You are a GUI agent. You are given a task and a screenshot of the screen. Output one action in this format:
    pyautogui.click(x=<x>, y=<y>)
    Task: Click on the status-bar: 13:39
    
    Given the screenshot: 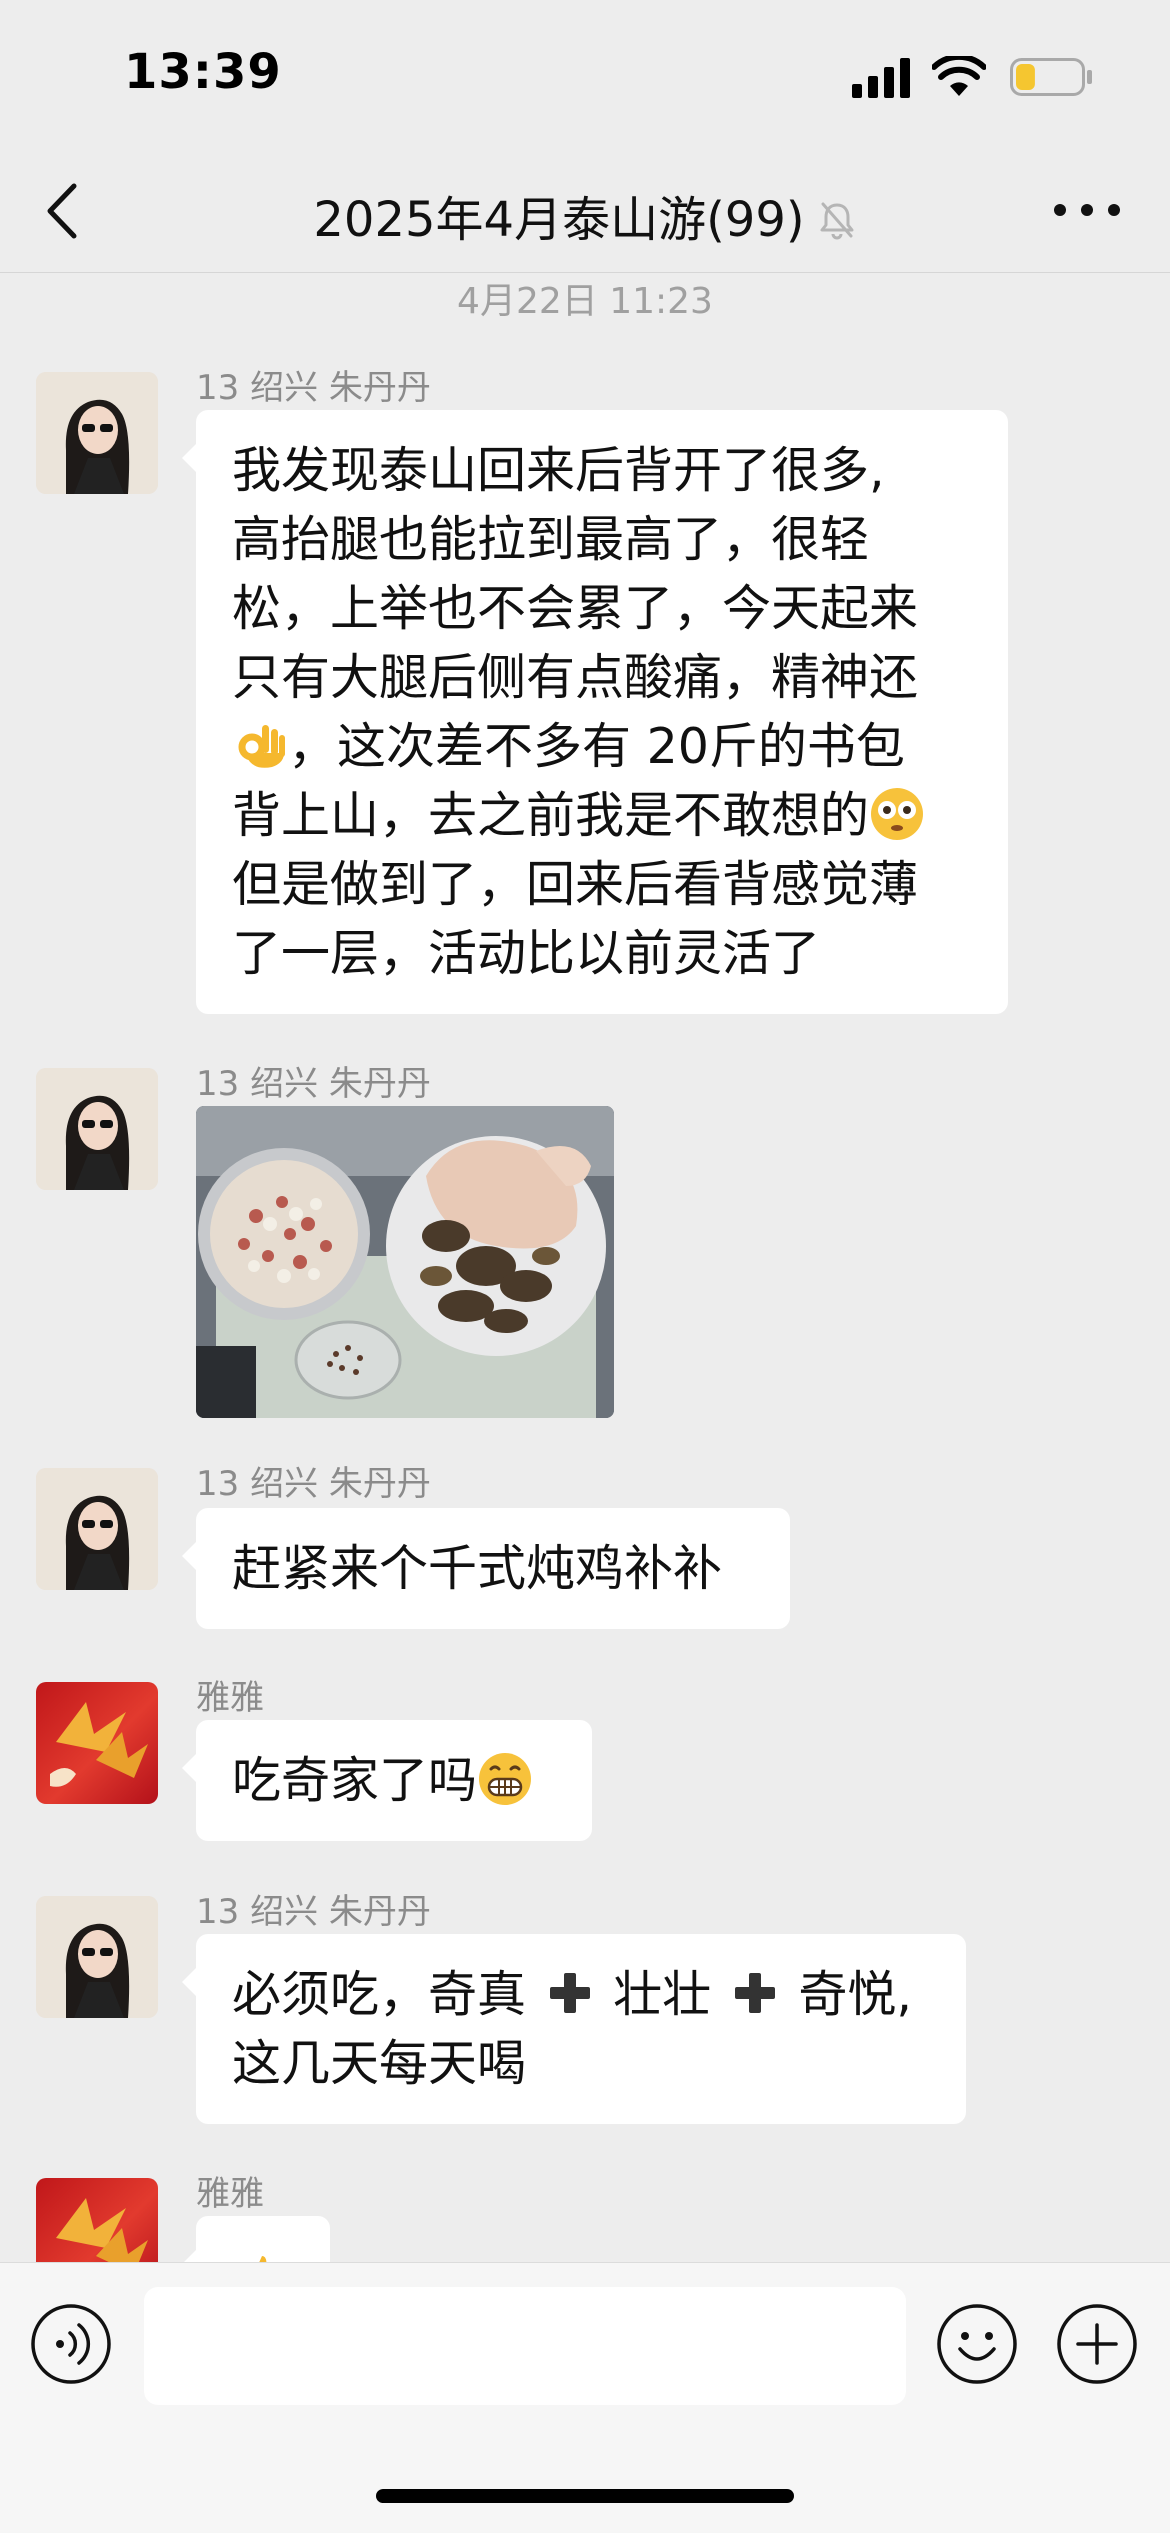 What is the action you would take?
    pyautogui.click(x=585, y=75)
    